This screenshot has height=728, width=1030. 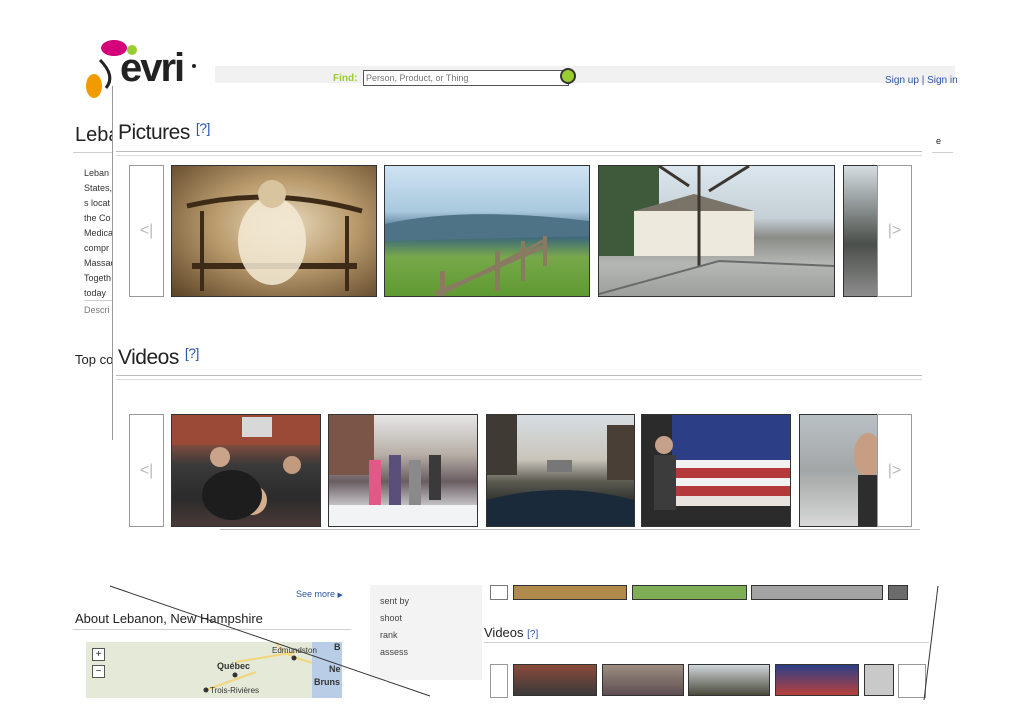 I want to click on video-strip-underline, so click(x=570, y=529).